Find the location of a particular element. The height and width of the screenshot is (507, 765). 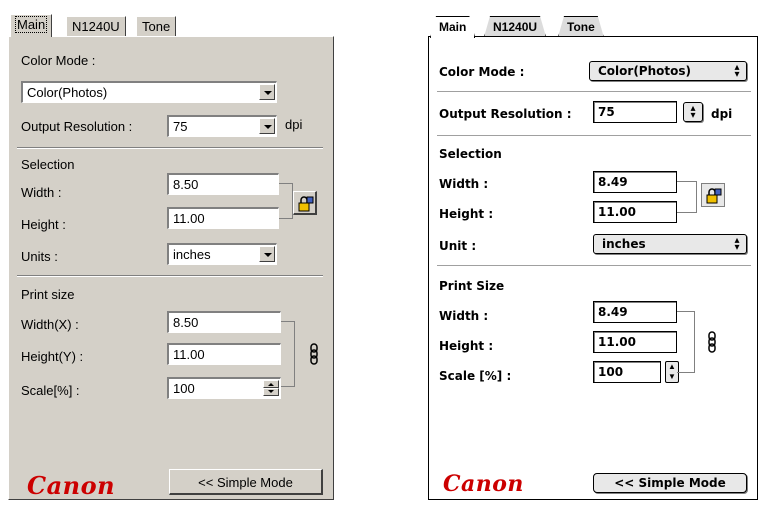

print-scale-stepper: 100 is located at coordinates (224, 388).